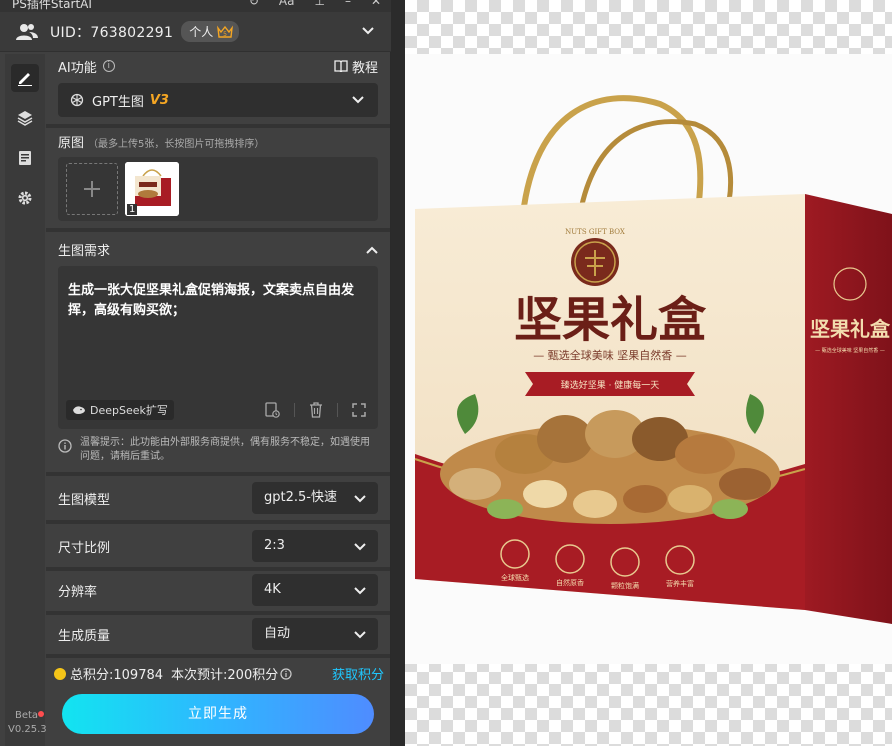 This screenshot has height=746, width=892. I want to click on tutorial-link: 教程, so click(356, 66).